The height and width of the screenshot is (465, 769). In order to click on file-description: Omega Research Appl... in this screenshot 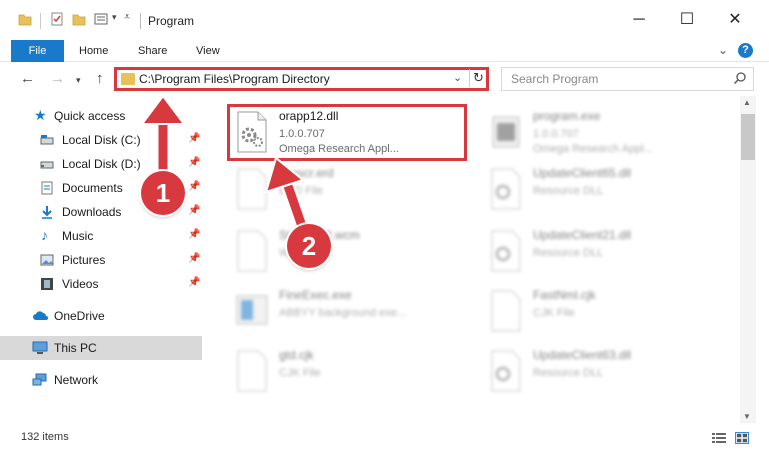, I will do `click(593, 149)`.